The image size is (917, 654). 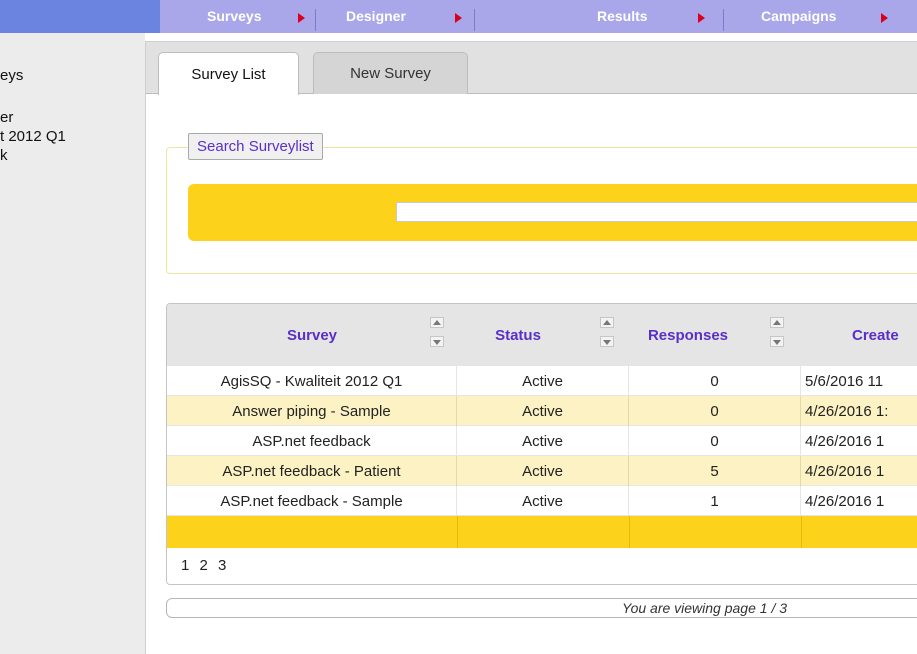 I want to click on cell-survey: ASP.net feedback - Sample, so click(x=312, y=501).